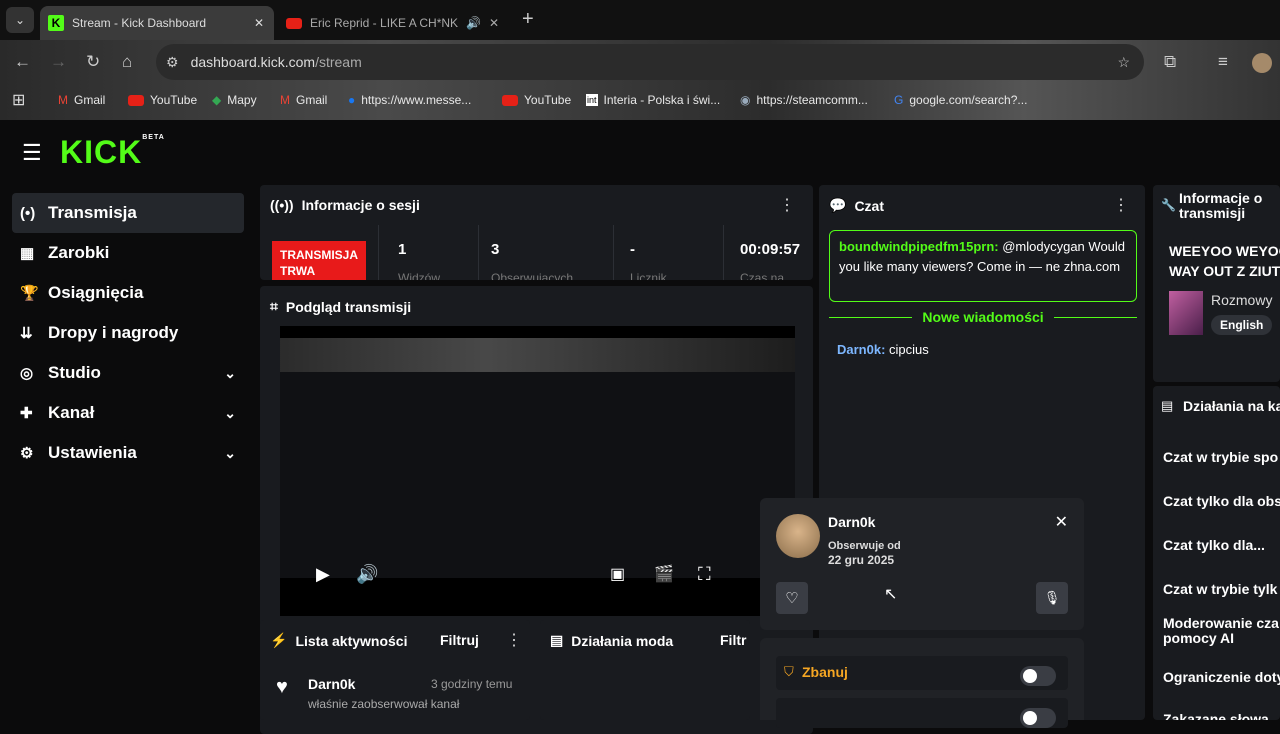 This screenshot has width=1280, height=734. I want to click on forward-icon: →, so click(58, 62).